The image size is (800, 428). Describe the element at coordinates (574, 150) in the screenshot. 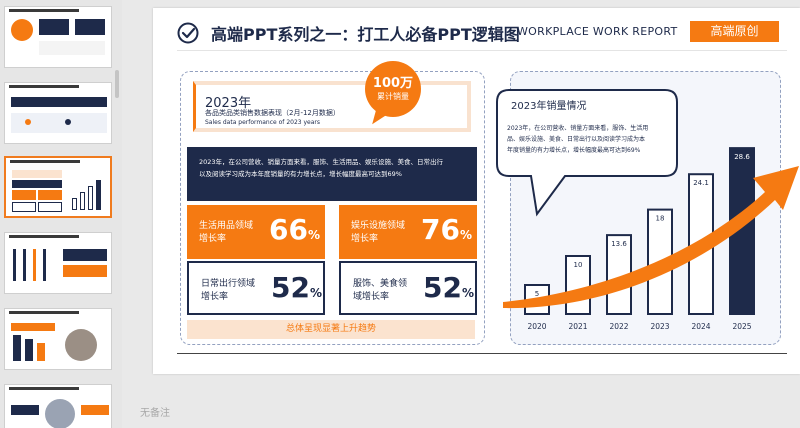

I see `chart-callout-line: 年度销量的有力增长点，增长幅度最高可达到69%` at that location.